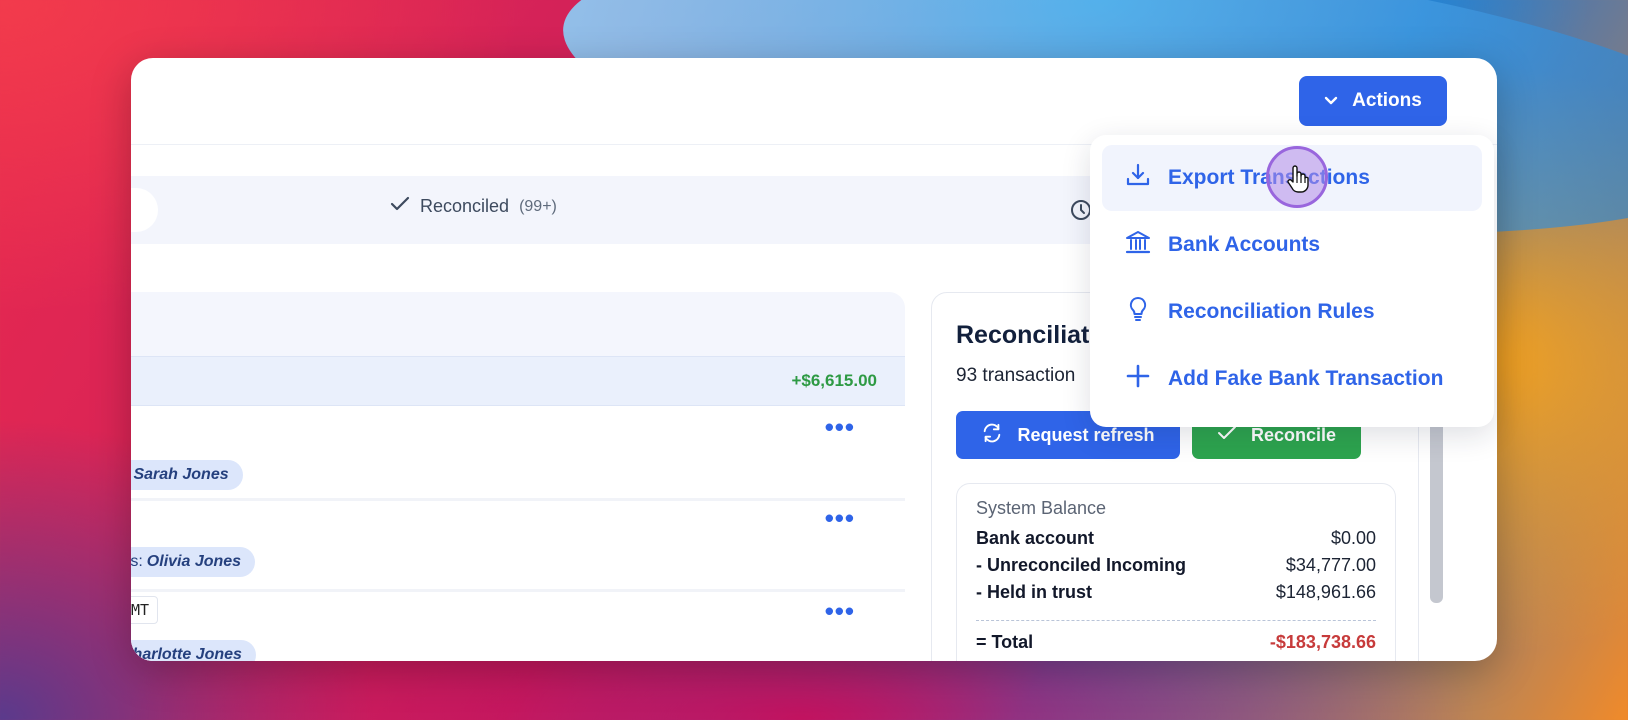 This screenshot has height=720, width=1628. I want to click on client-tag: nts: Olivia Jones, so click(193, 562).